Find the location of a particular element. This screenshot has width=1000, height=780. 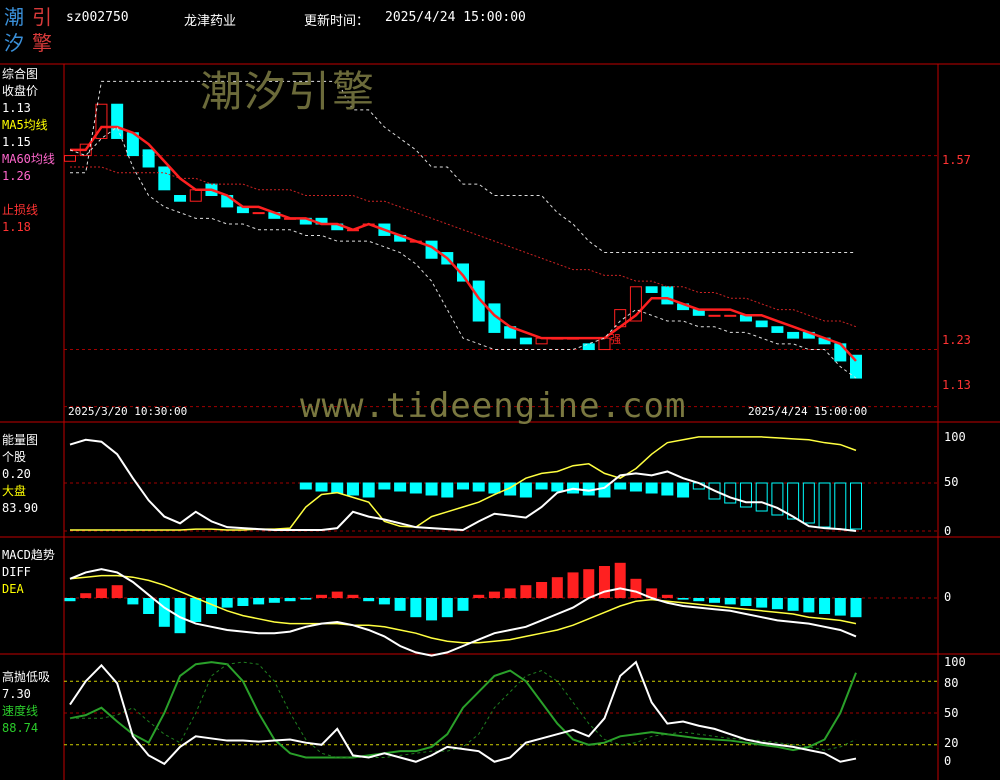

hilo-axis-80: 80 is located at coordinates (951, 683).